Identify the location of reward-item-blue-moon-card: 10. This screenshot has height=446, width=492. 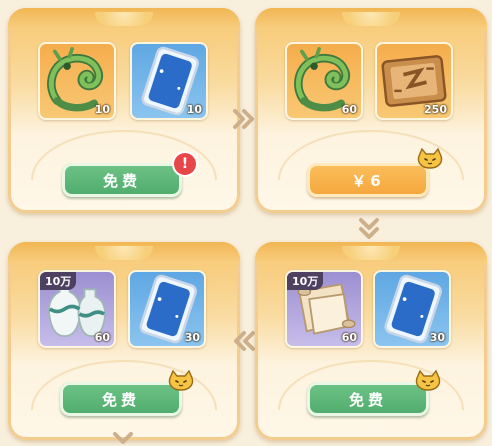
(169, 81).